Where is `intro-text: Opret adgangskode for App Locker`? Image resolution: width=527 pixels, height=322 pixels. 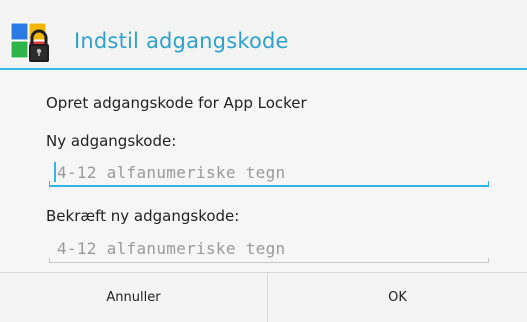 intro-text: Opret adgangskode for App Locker is located at coordinates (176, 103).